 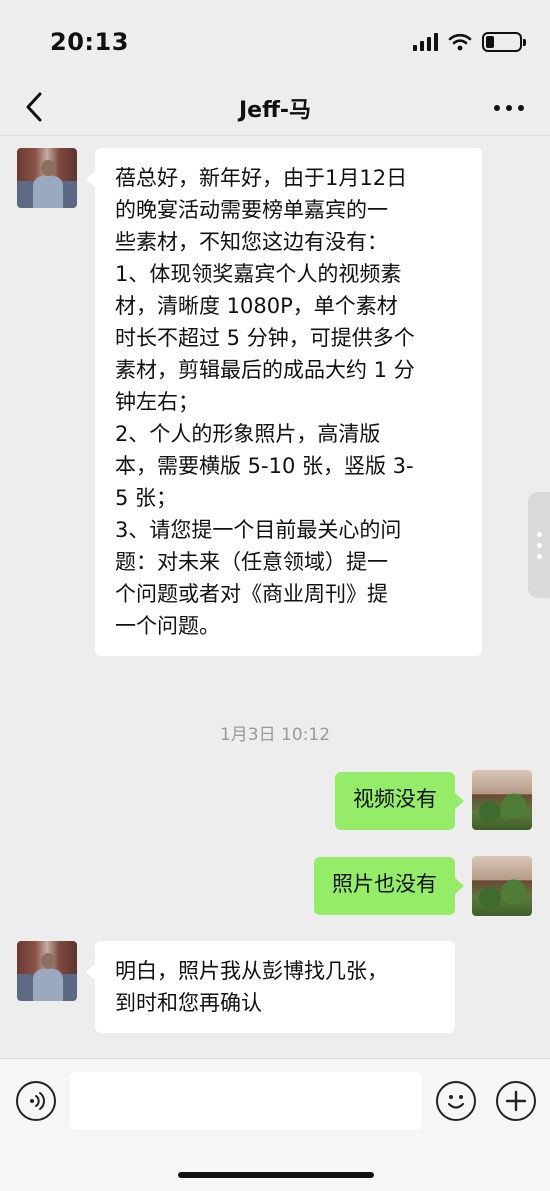 I want to click on plus-icon, so click(x=516, y=1101).